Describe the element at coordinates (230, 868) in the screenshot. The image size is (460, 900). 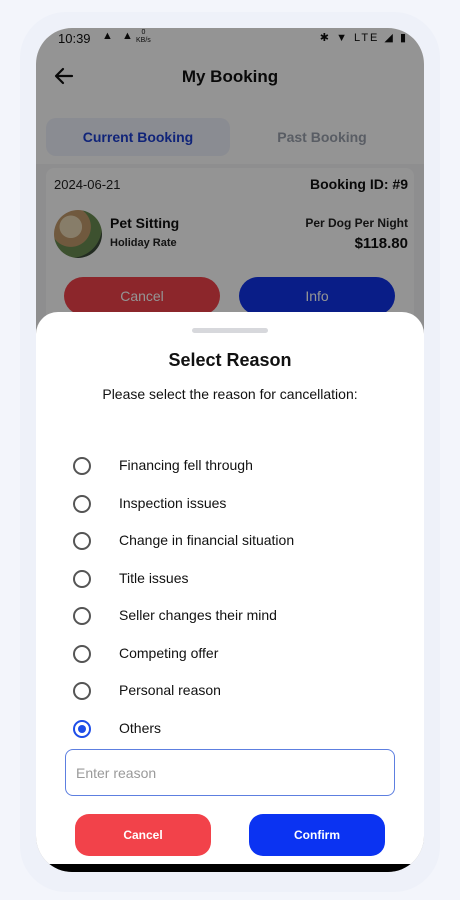
I see `system-nav-bar` at that location.